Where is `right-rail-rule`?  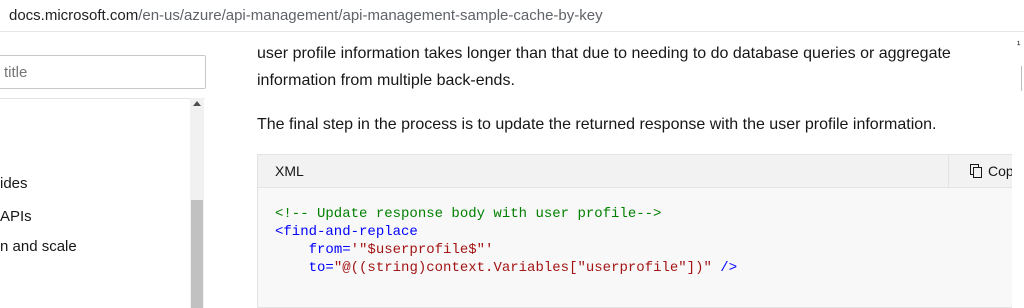
right-rail-rule is located at coordinates (1021, 78).